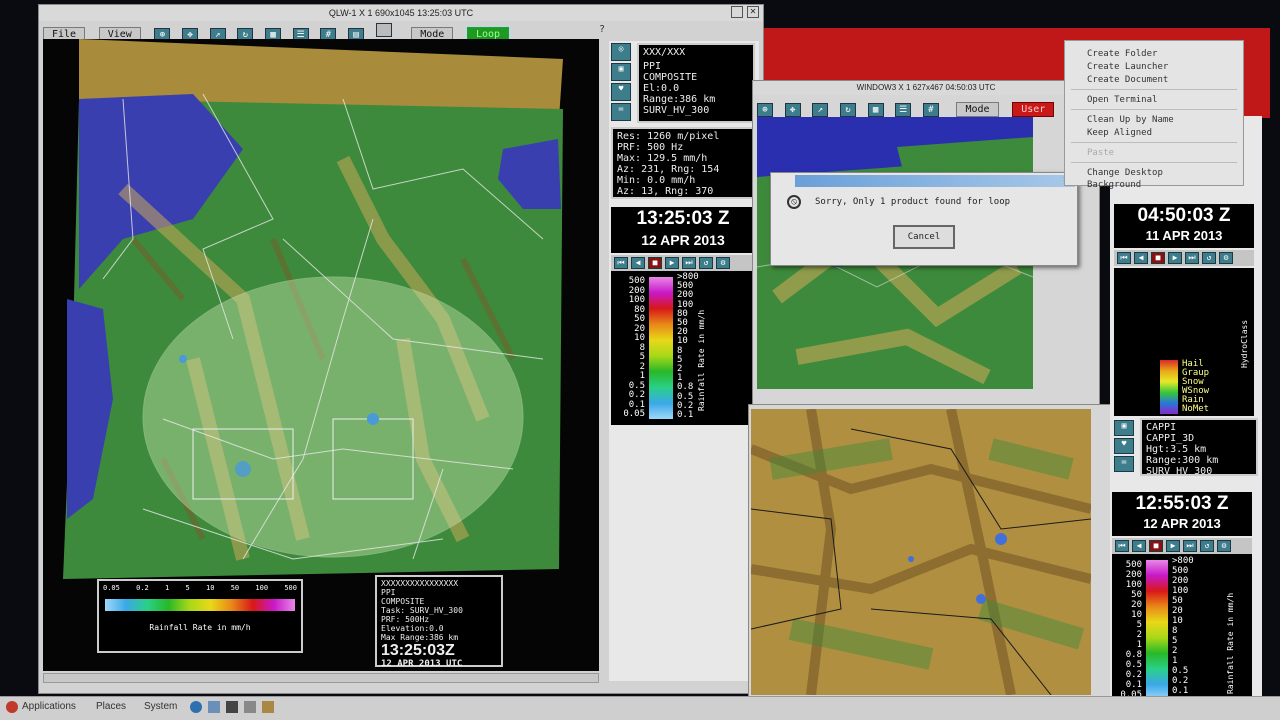 The width and height of the screenshot is (1280, 720). What do you see at coordinates (683, 218) in the screenshot?
I see `clock-time: 13:25:03 Z` at bounding box center [683, 218].